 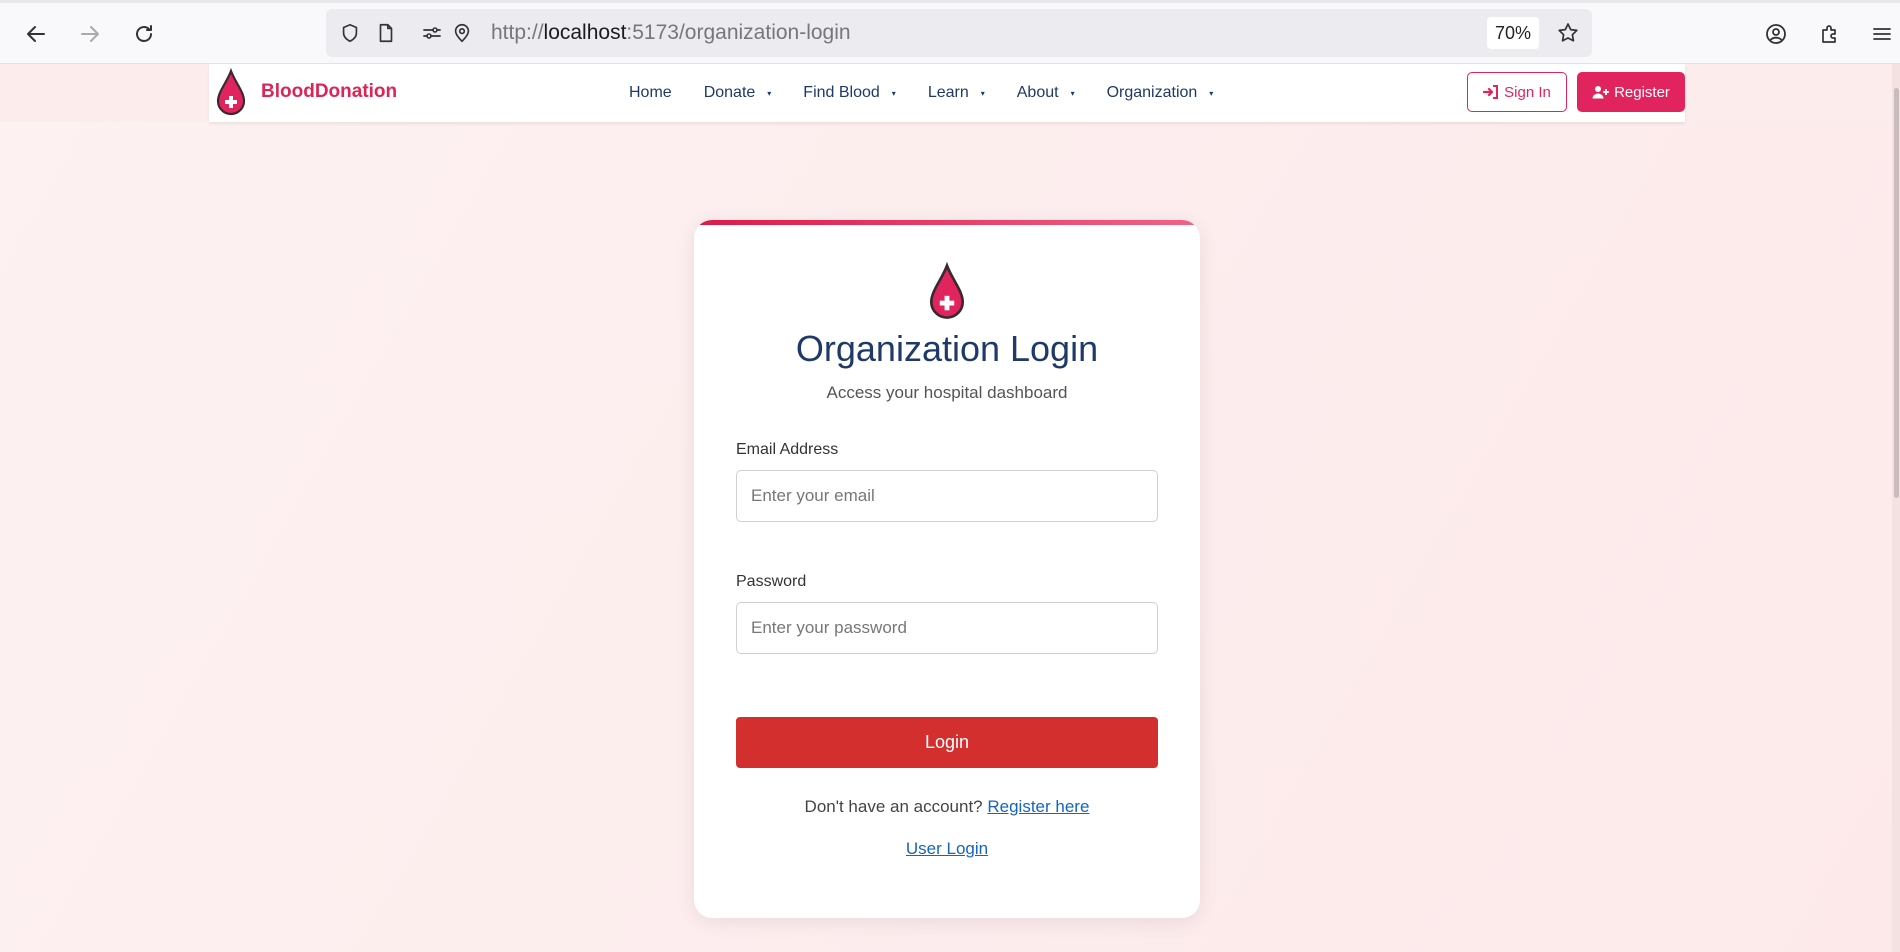 I want to click on email-label: Email Address, so click(x=787, y=449).